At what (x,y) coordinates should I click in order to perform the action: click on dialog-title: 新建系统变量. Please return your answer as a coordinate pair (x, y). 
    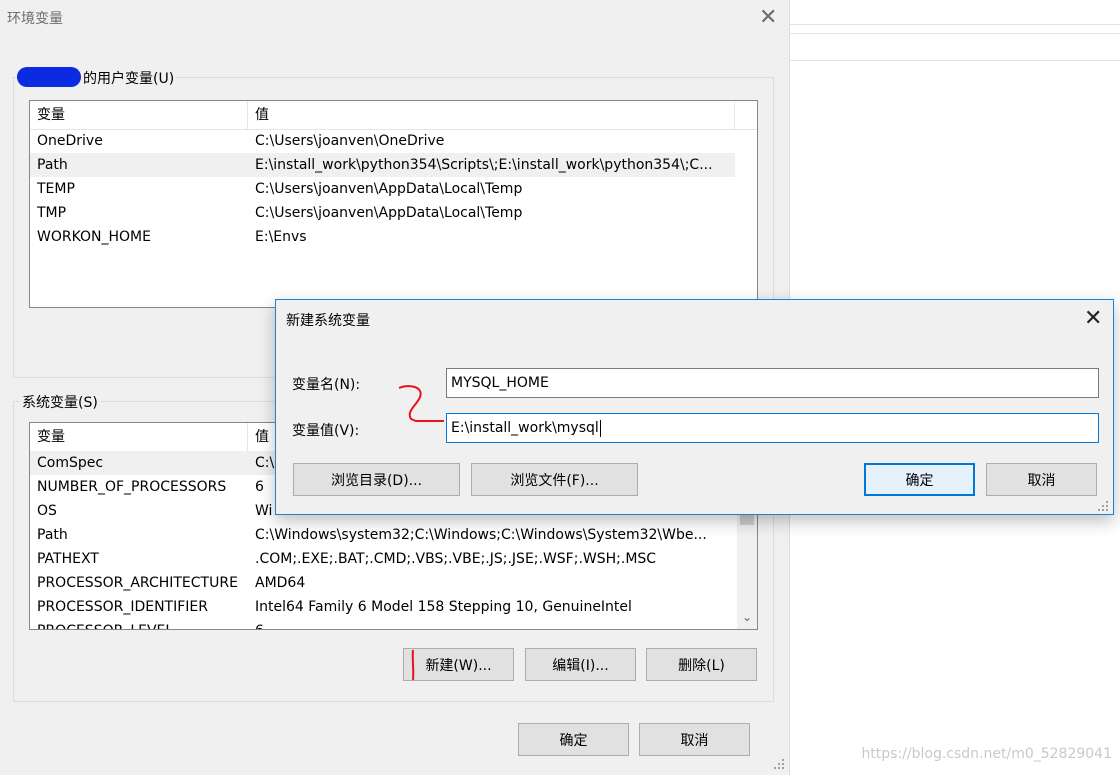
    Looking at the image, I should click on (328, 321).